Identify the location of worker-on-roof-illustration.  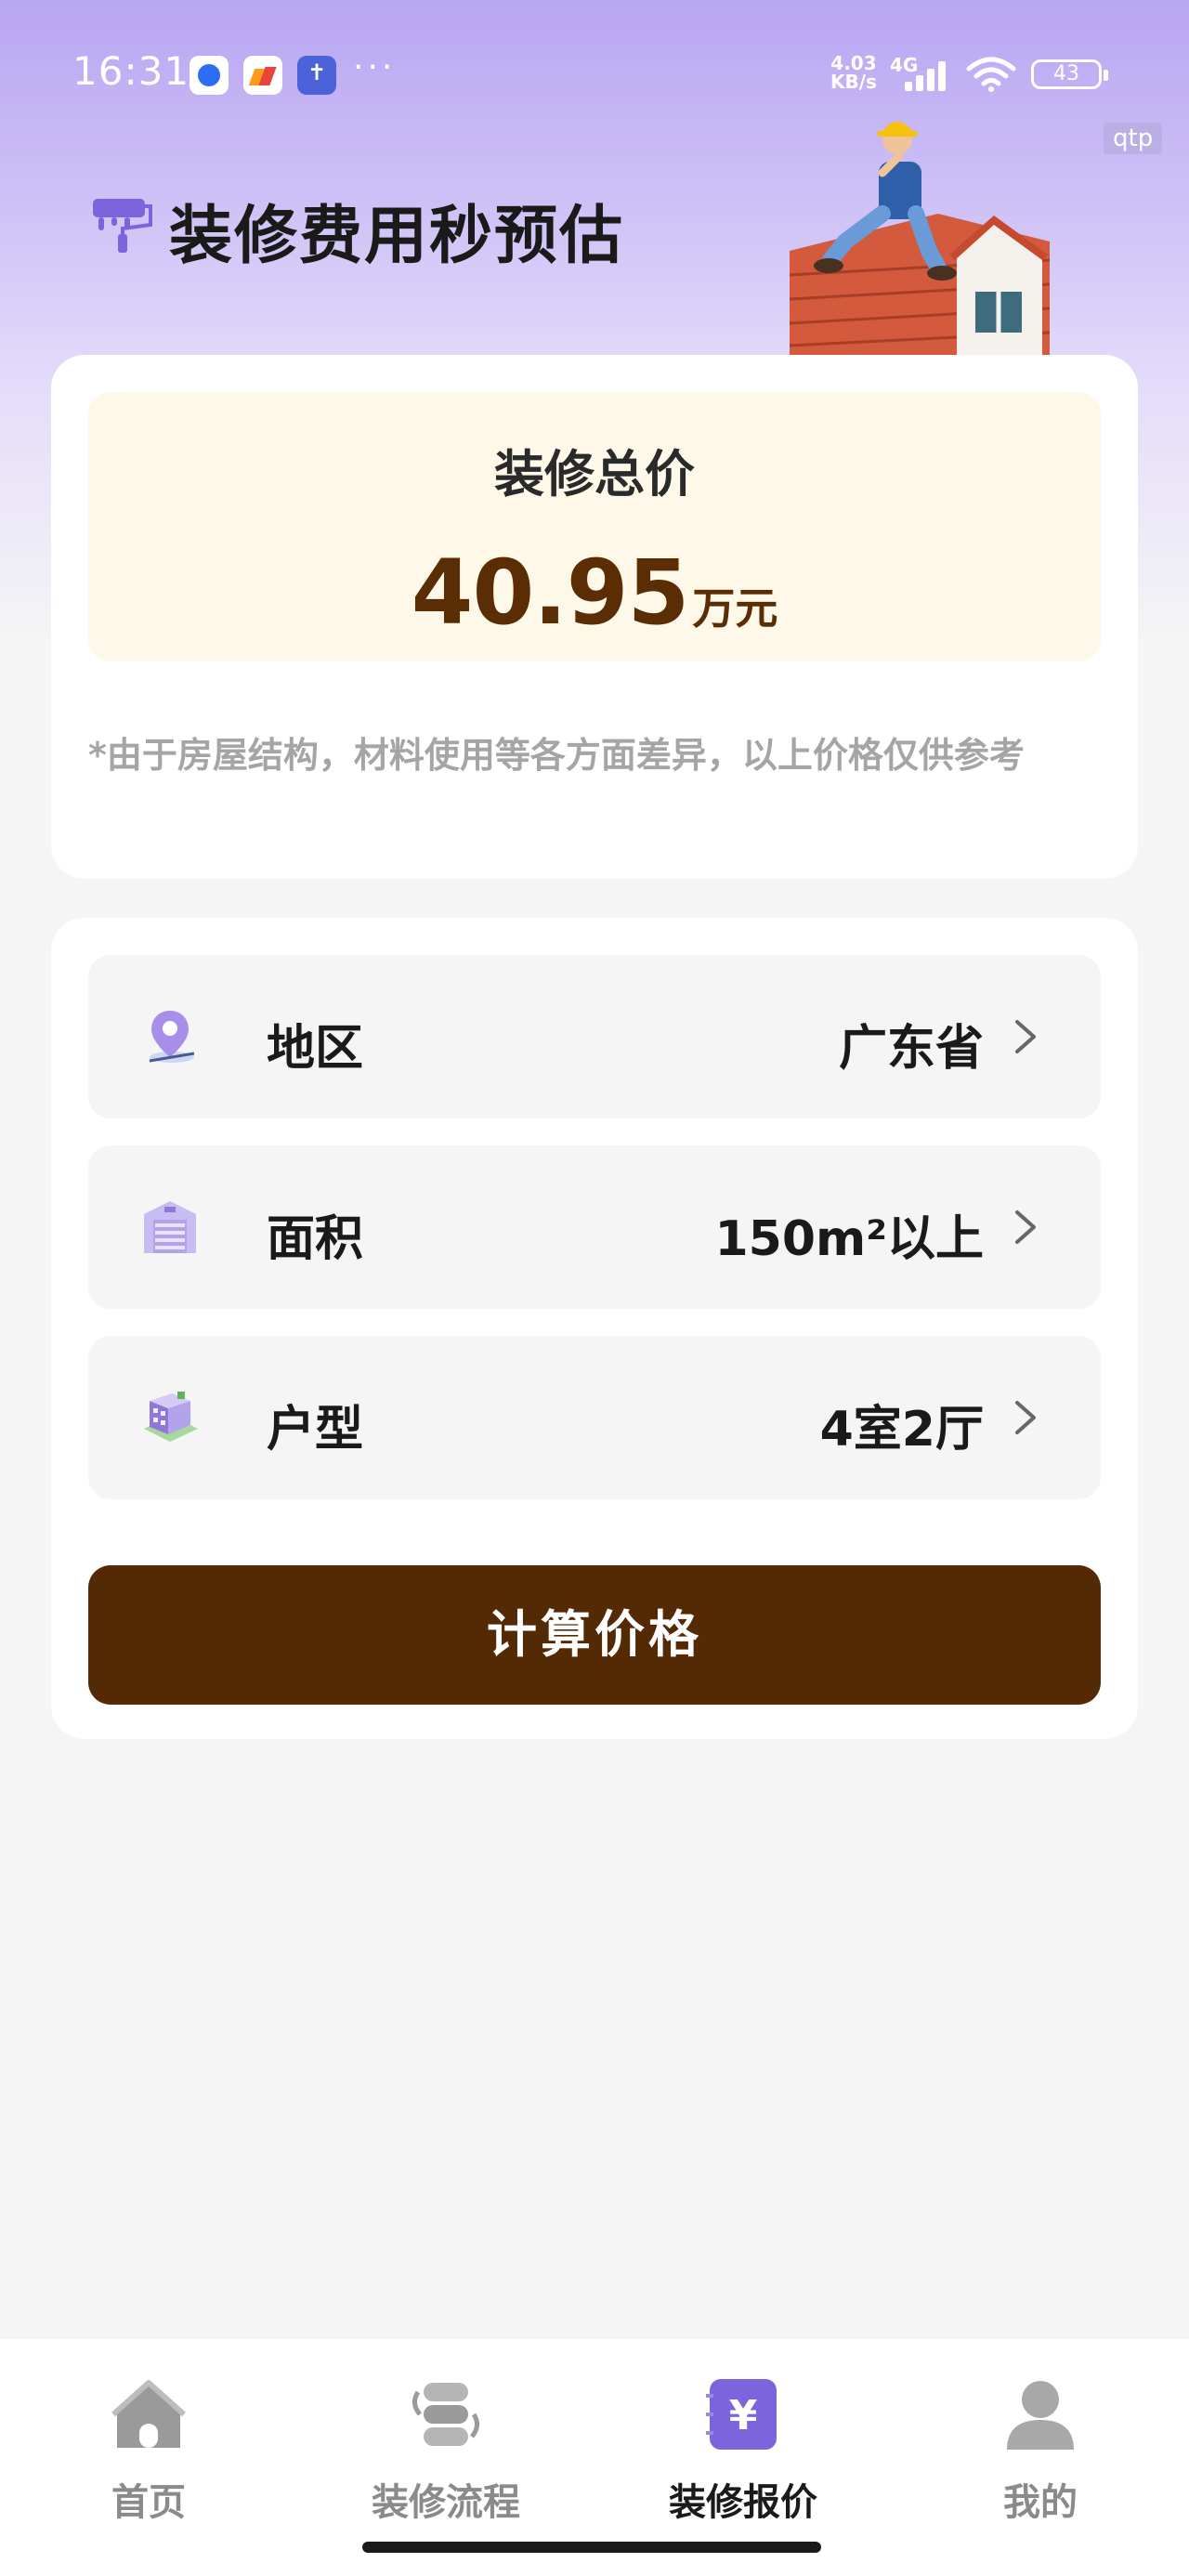
(920, 238).